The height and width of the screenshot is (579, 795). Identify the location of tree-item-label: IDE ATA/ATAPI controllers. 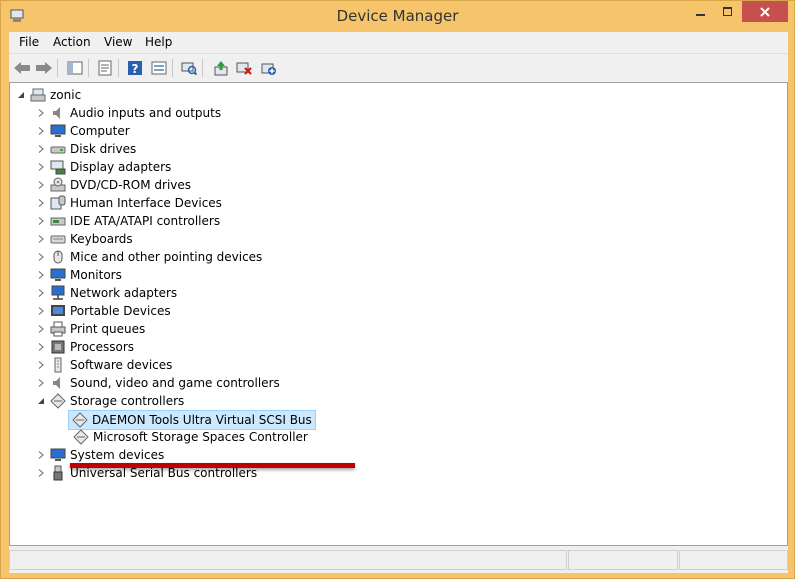
(145, 221).